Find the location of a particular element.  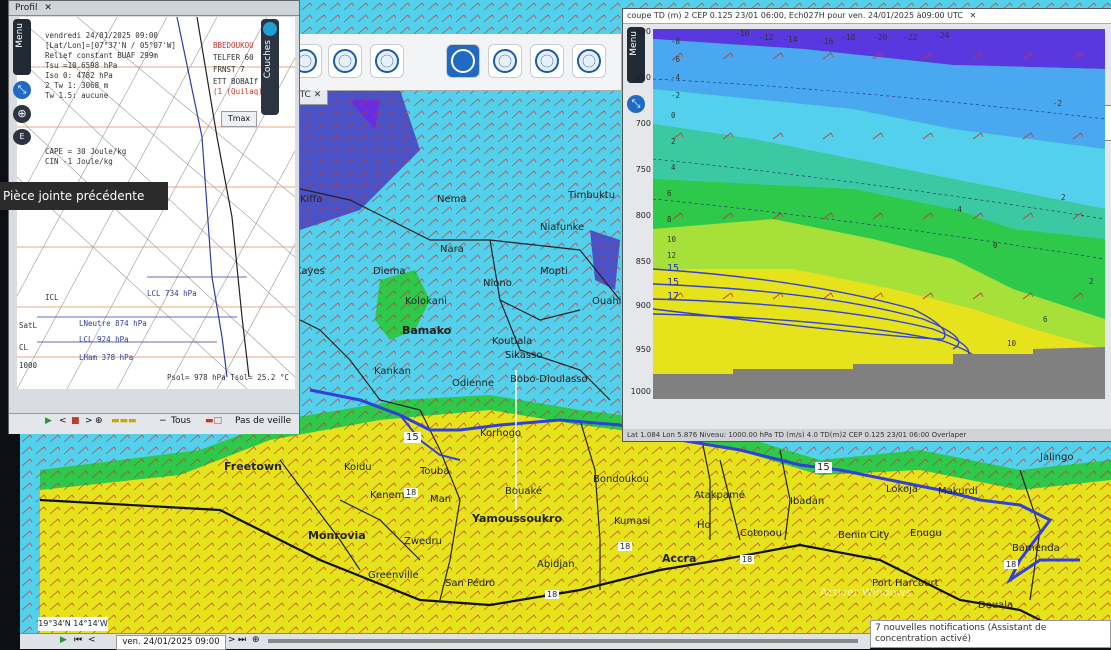

contour-label: -24 is located at coordinates (942, 35).